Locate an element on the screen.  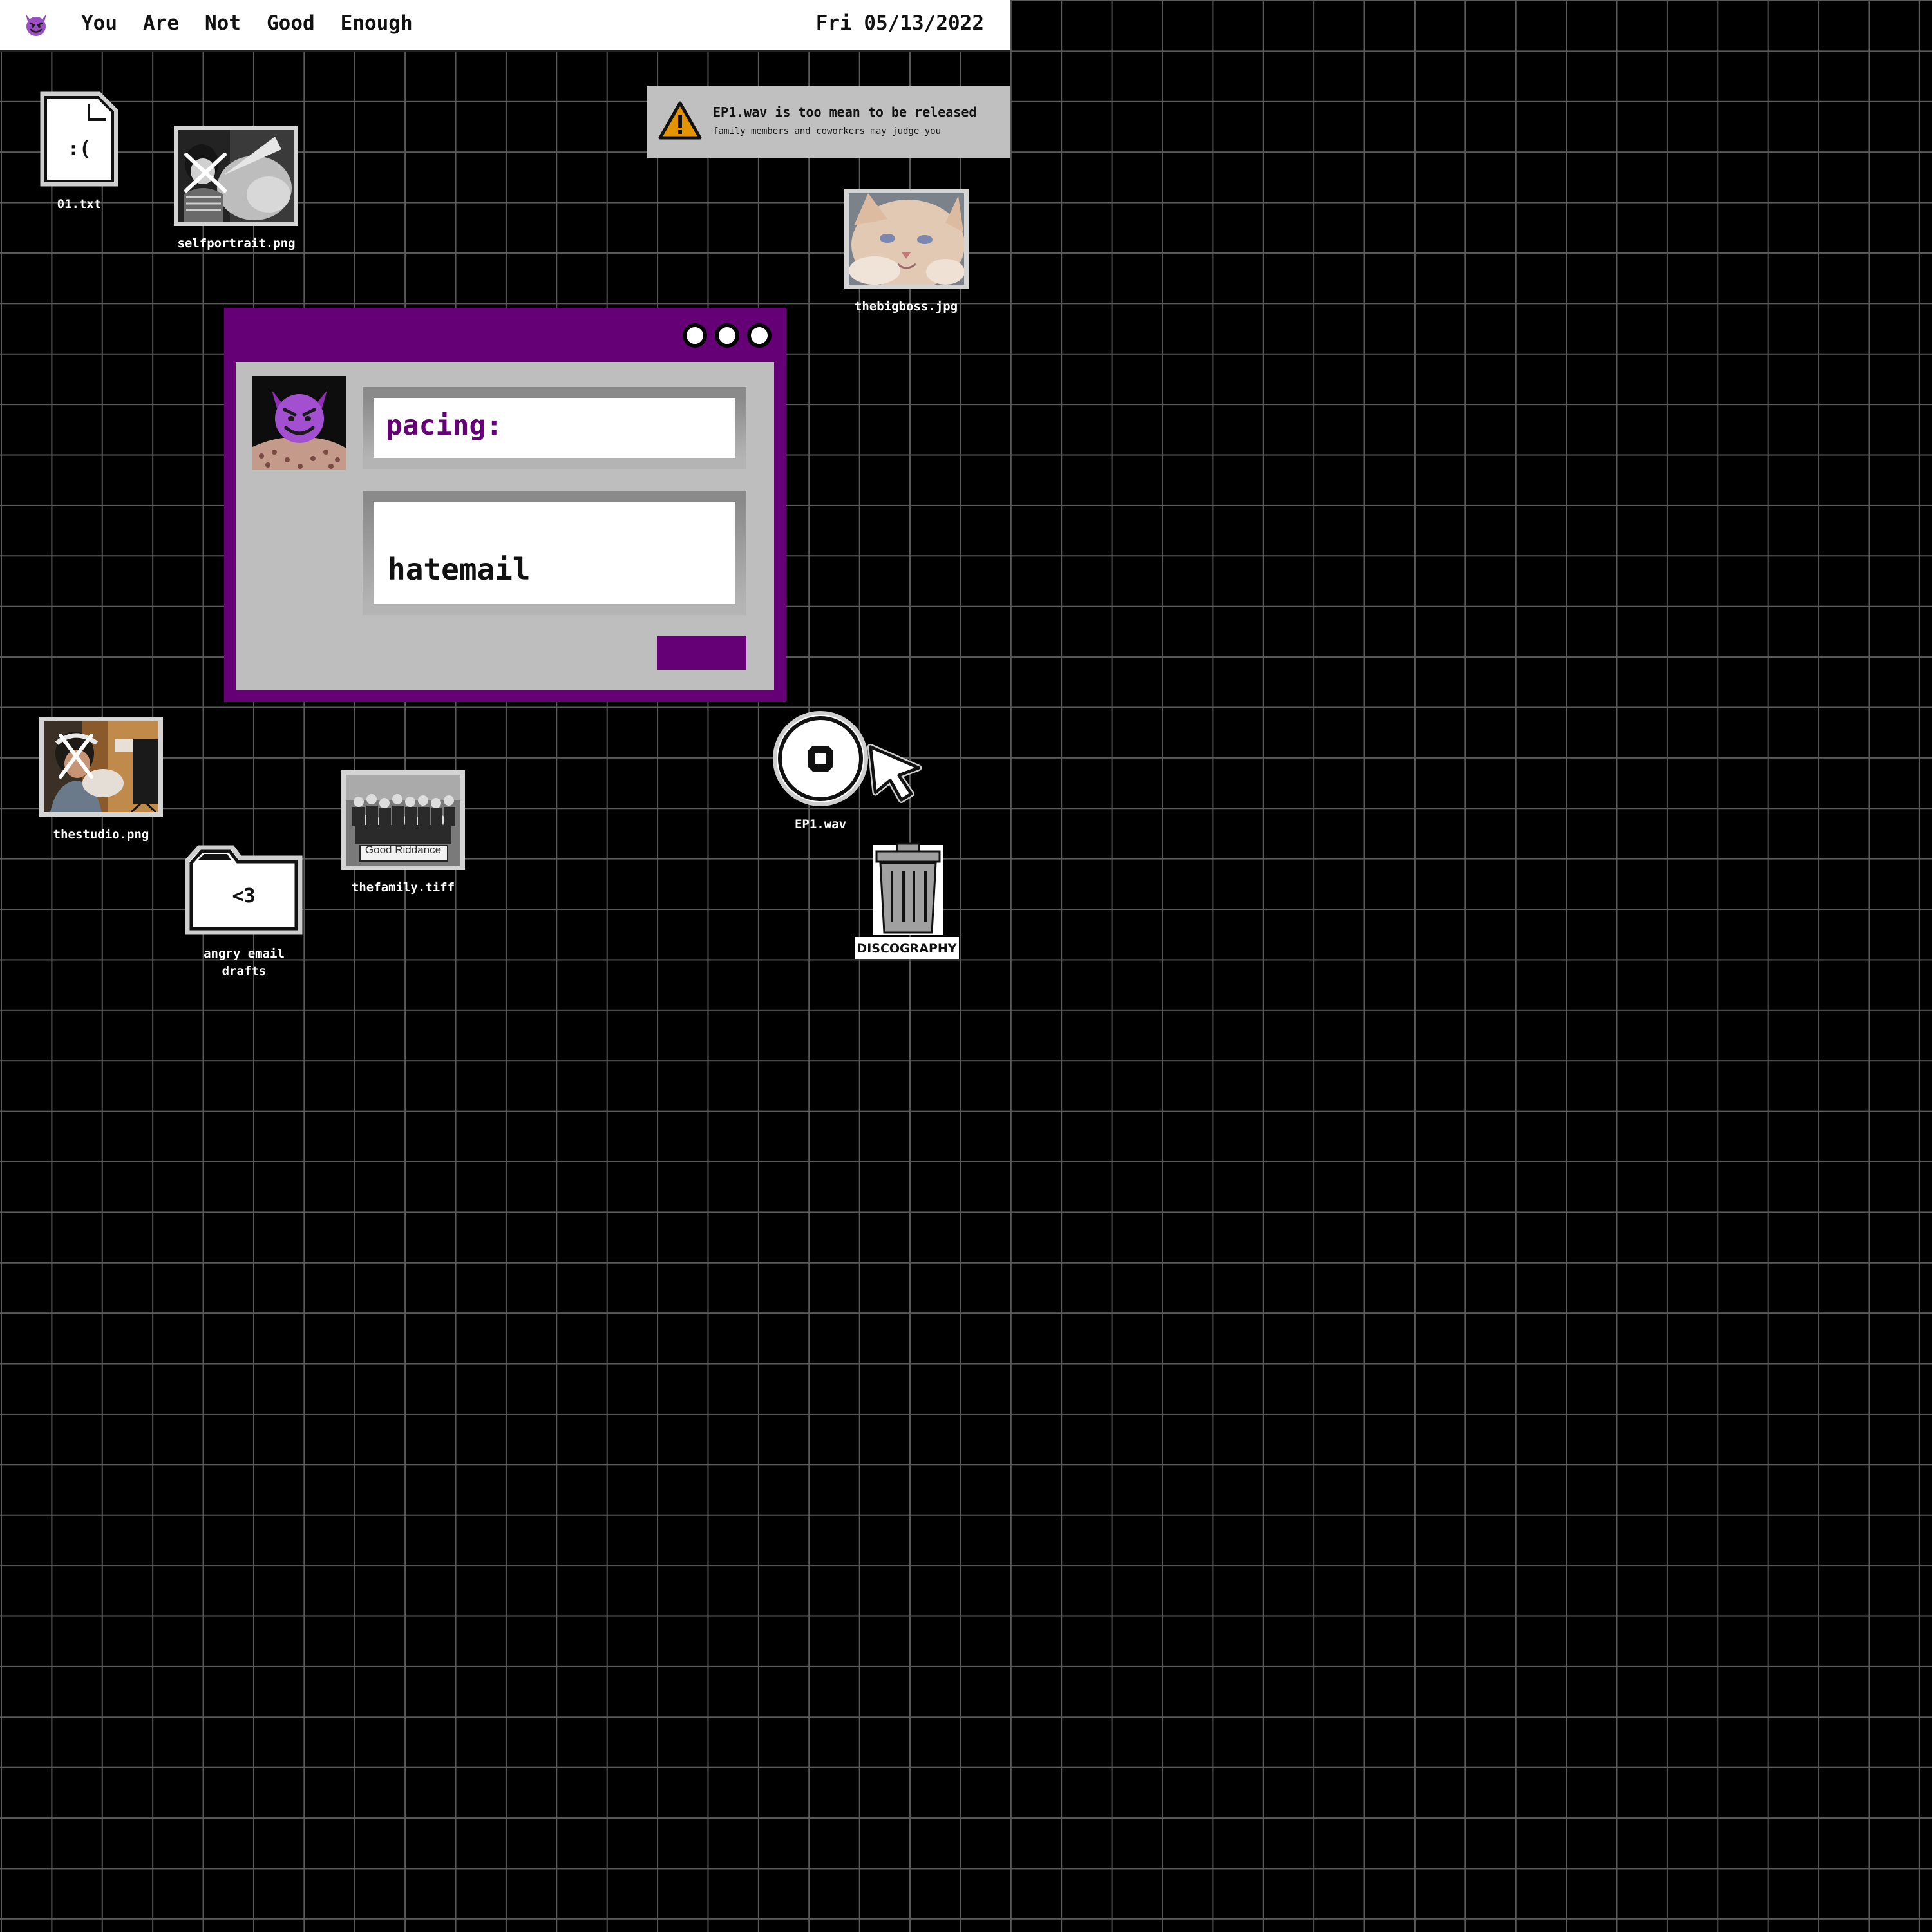
notice-title: EP1.wav is too mean to be released is located at coordinates (845, 112).